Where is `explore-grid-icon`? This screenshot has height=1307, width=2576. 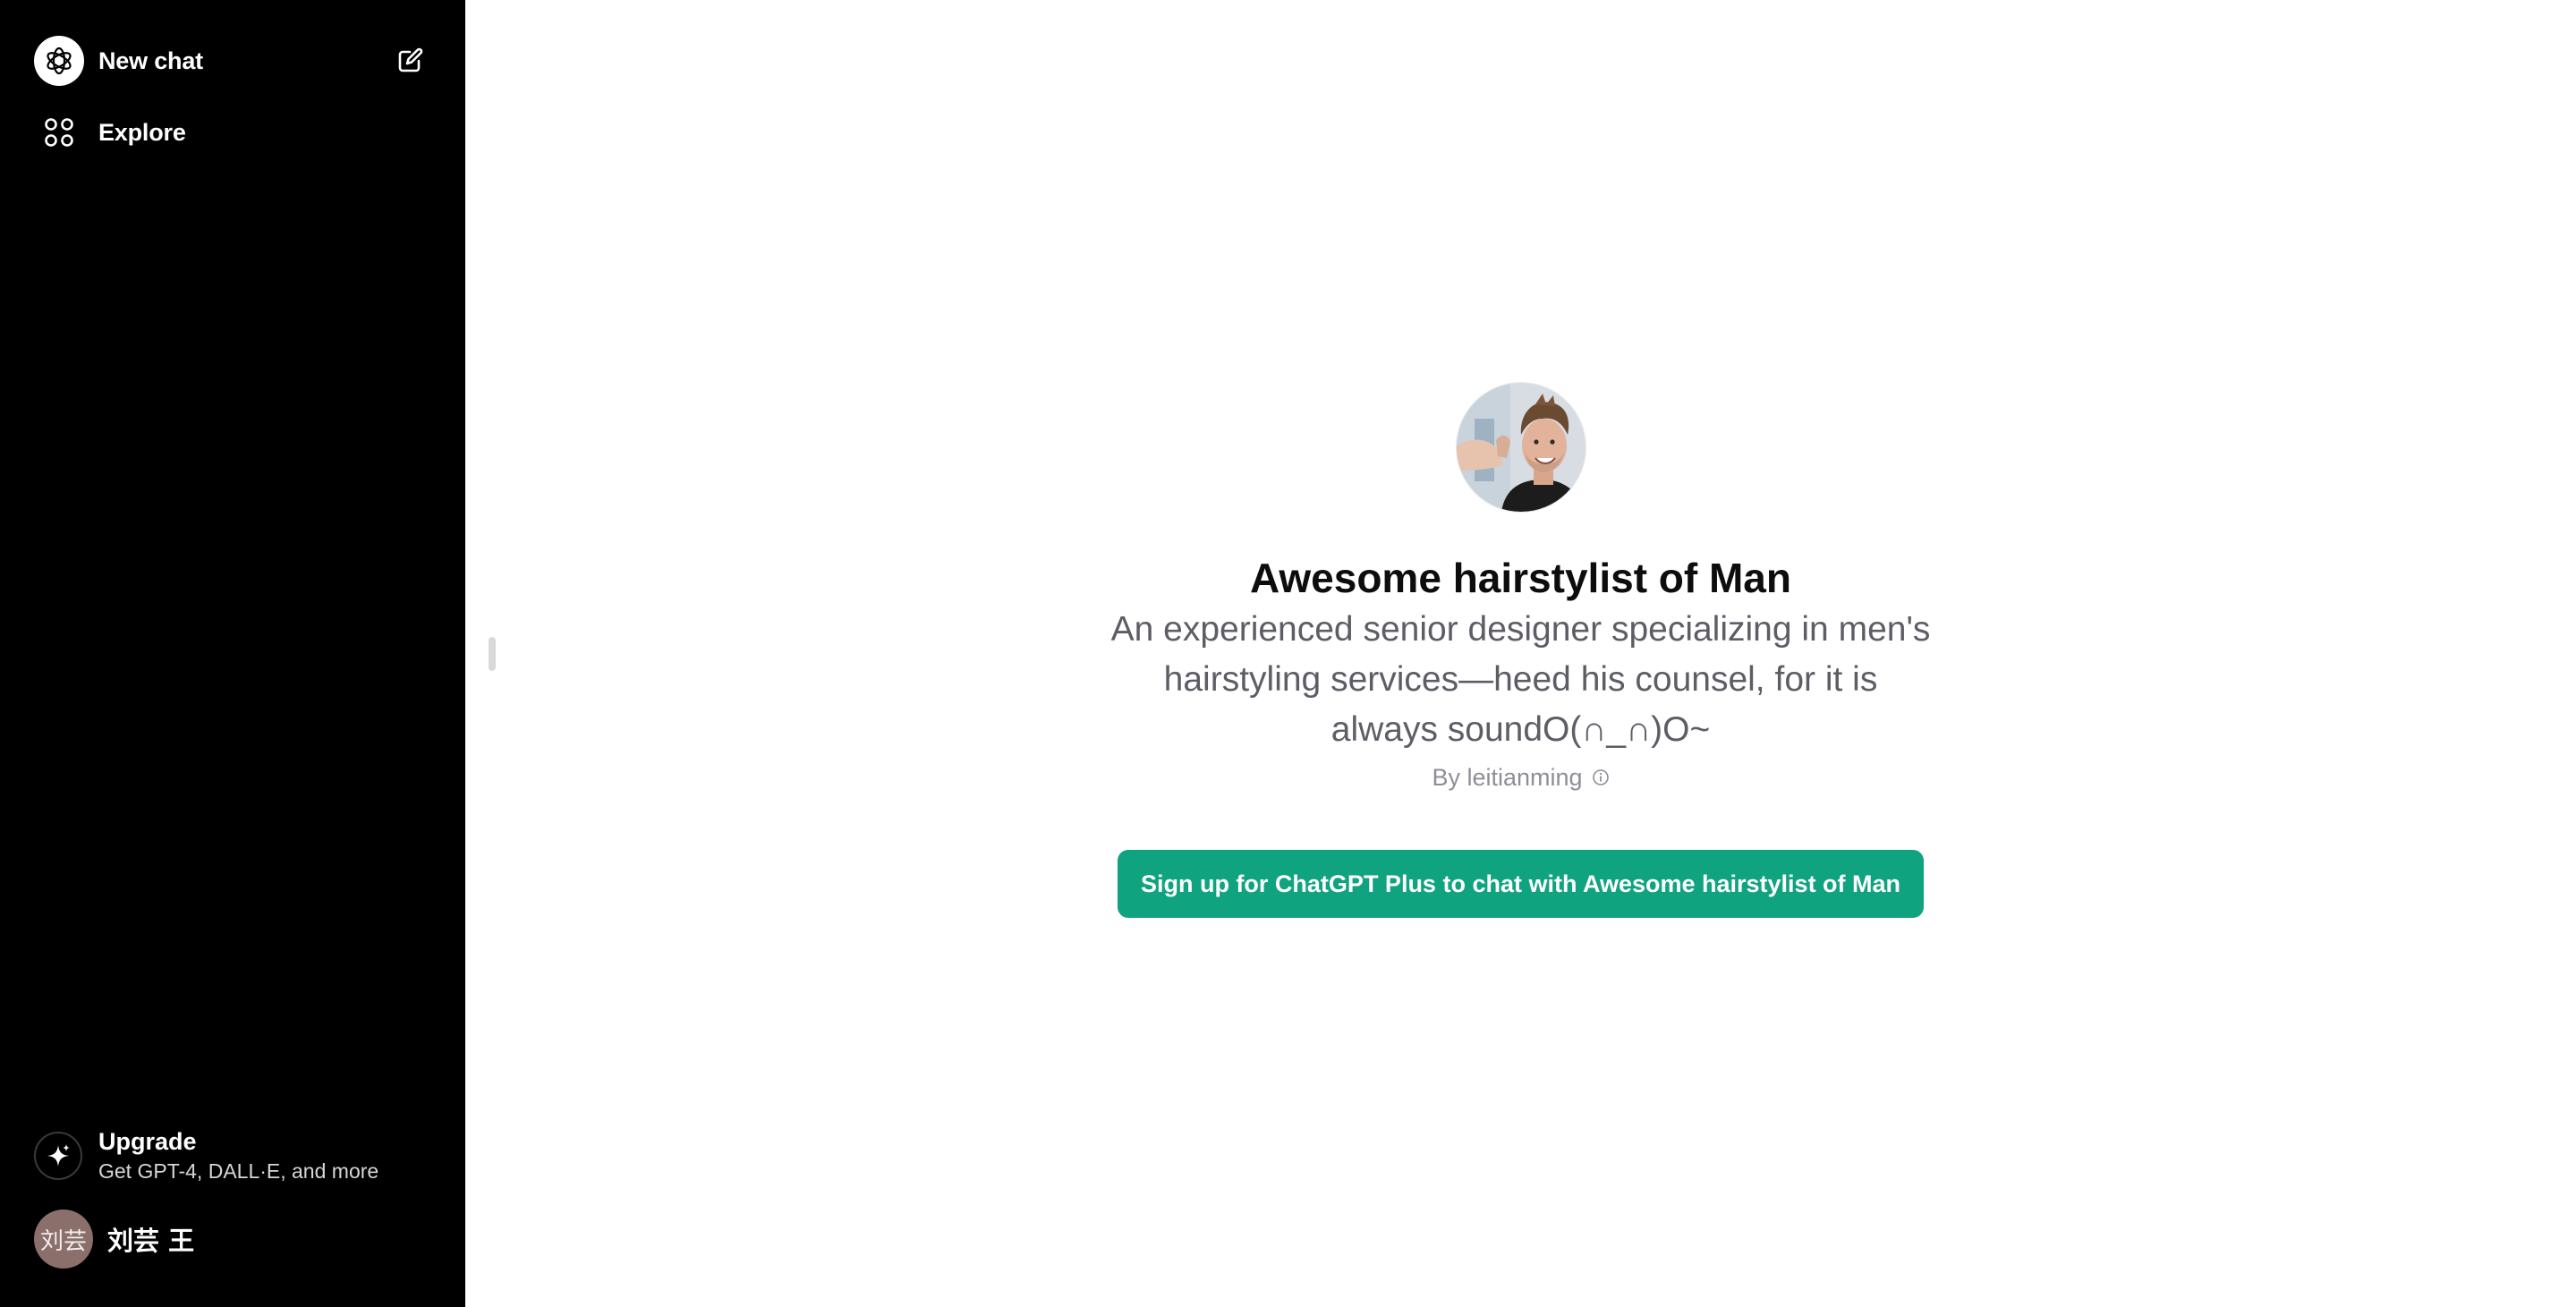 explore-grid-icon is located at coordinates (59, 132).